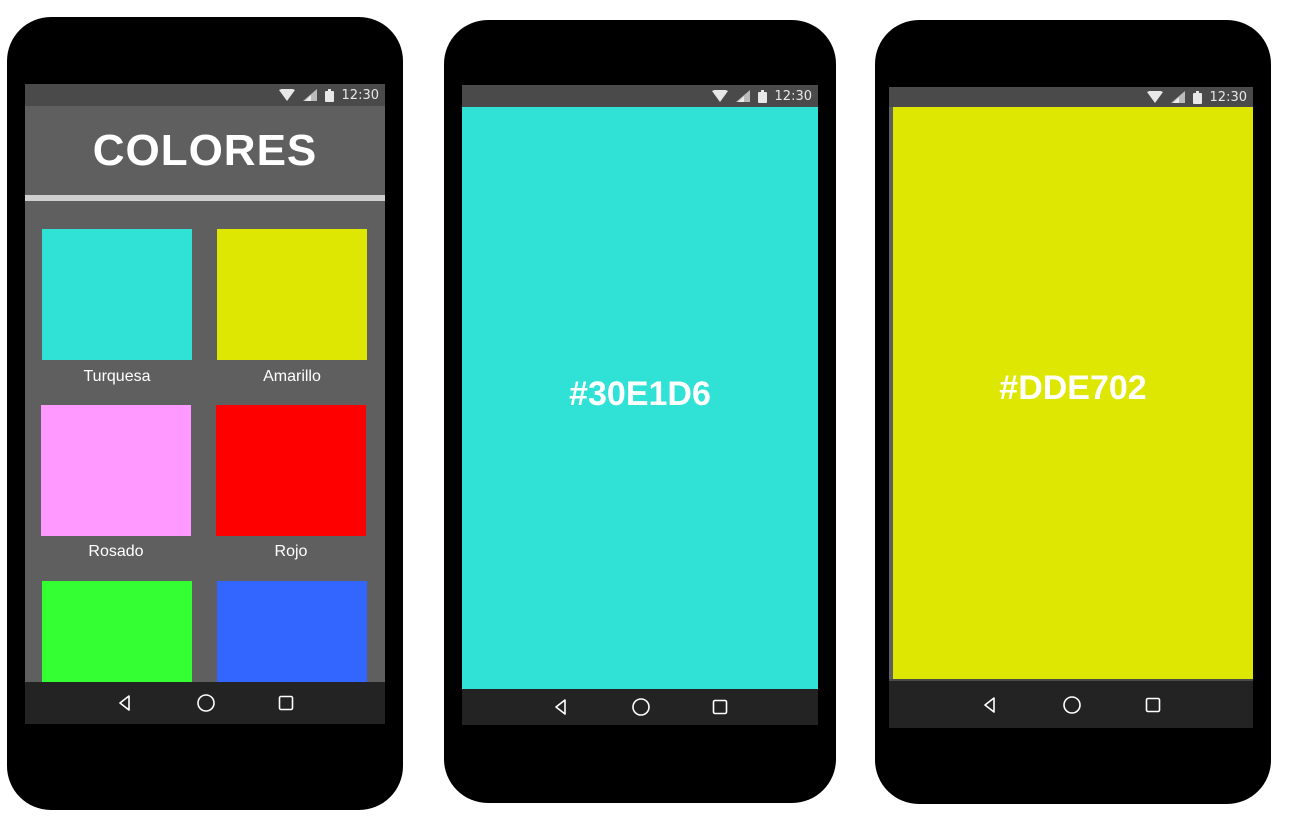 This screenshot has height=822, width=1296. What do you see at coordinates (292, 376) in the screenshot?
I see `color-label-amarillo: Amarillo` at bounding box center [292, 376].